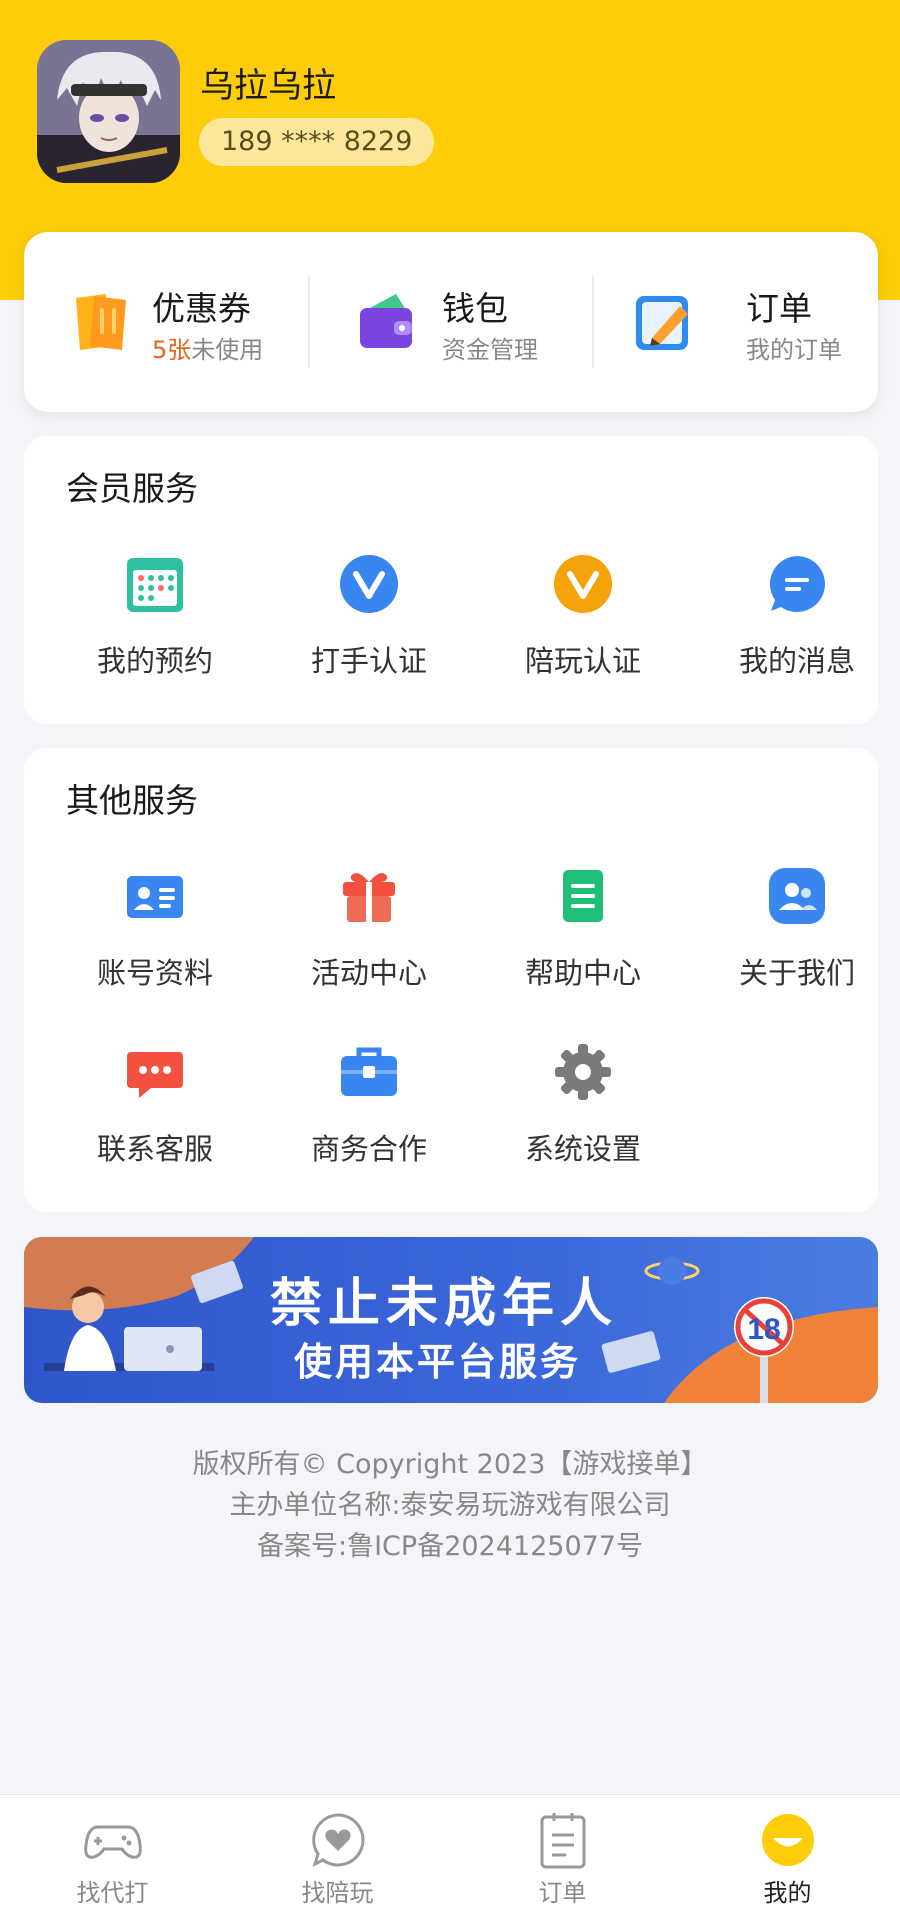  I want to click on avatar, so click(108, 111).